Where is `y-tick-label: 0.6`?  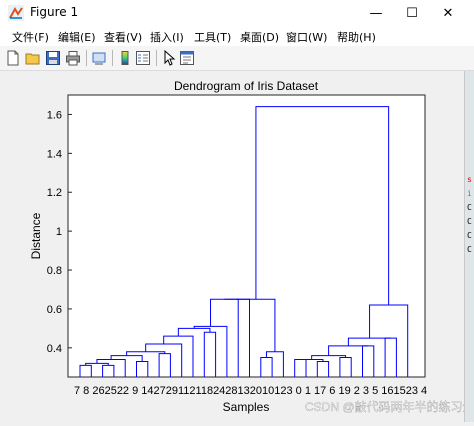
y-tick-label: 0.6 is located at coordinates (54, 310).